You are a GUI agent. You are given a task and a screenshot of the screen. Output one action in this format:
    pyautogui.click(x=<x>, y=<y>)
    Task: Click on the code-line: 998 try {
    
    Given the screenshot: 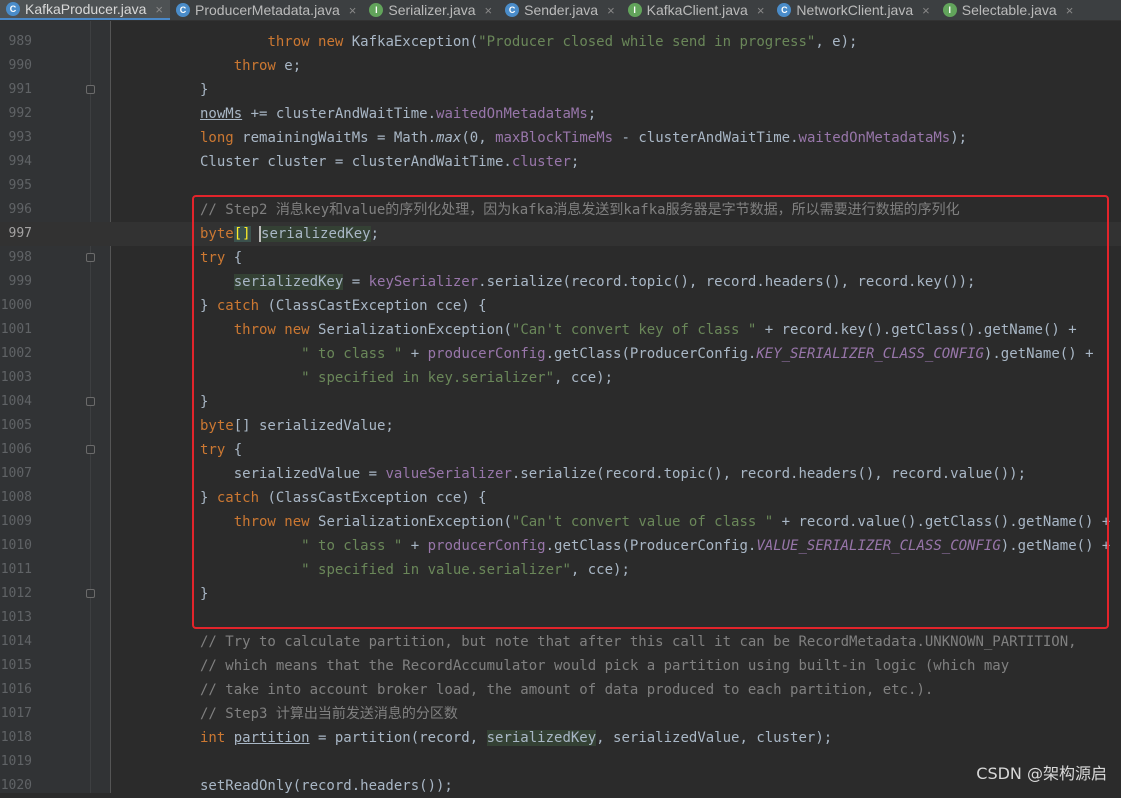 What is the action you would take?
    pyautogui.click(x=560, y=258)
    